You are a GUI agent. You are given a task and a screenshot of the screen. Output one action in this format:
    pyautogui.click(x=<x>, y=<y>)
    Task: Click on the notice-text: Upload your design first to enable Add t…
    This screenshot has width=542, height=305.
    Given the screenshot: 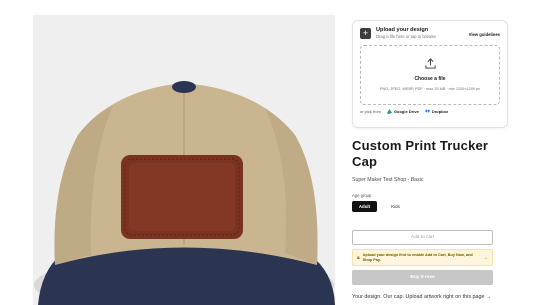 What is the action you would take?
    pyautogui.click(x=417, y=257)
    